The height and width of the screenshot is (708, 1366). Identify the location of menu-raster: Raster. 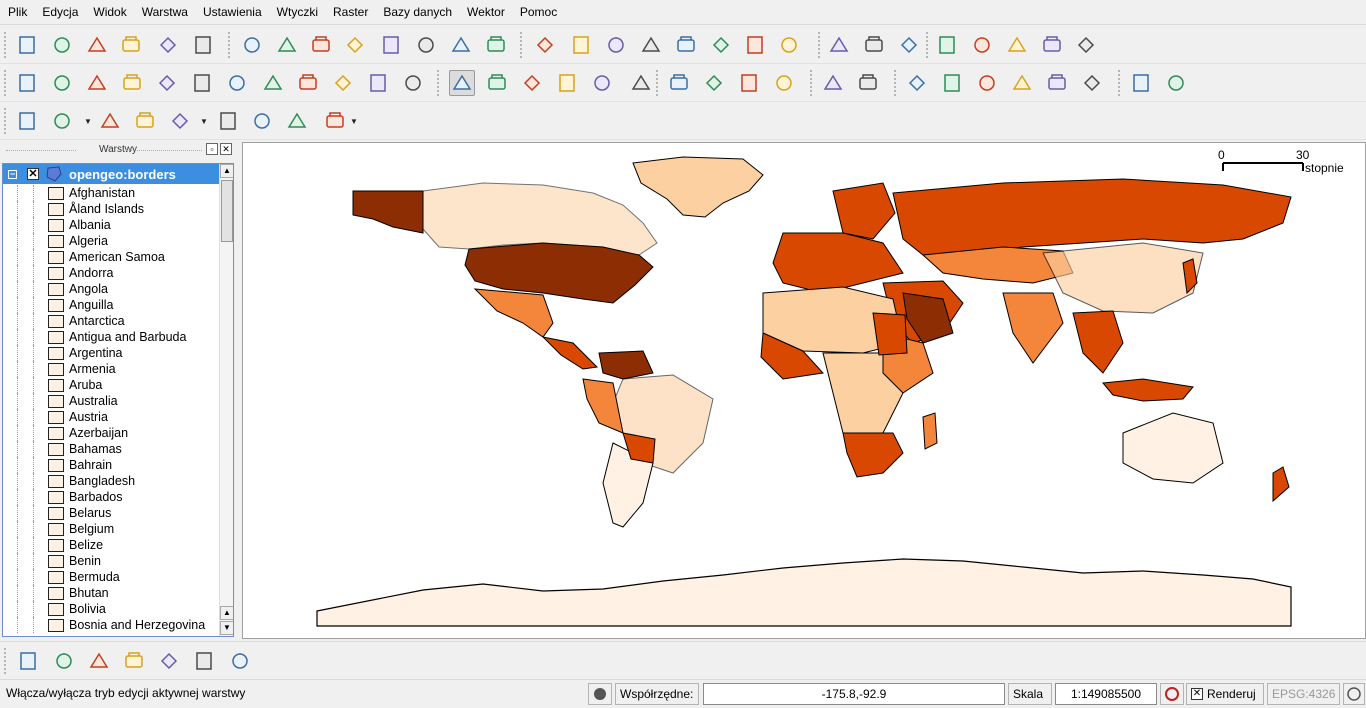
(350, 12).